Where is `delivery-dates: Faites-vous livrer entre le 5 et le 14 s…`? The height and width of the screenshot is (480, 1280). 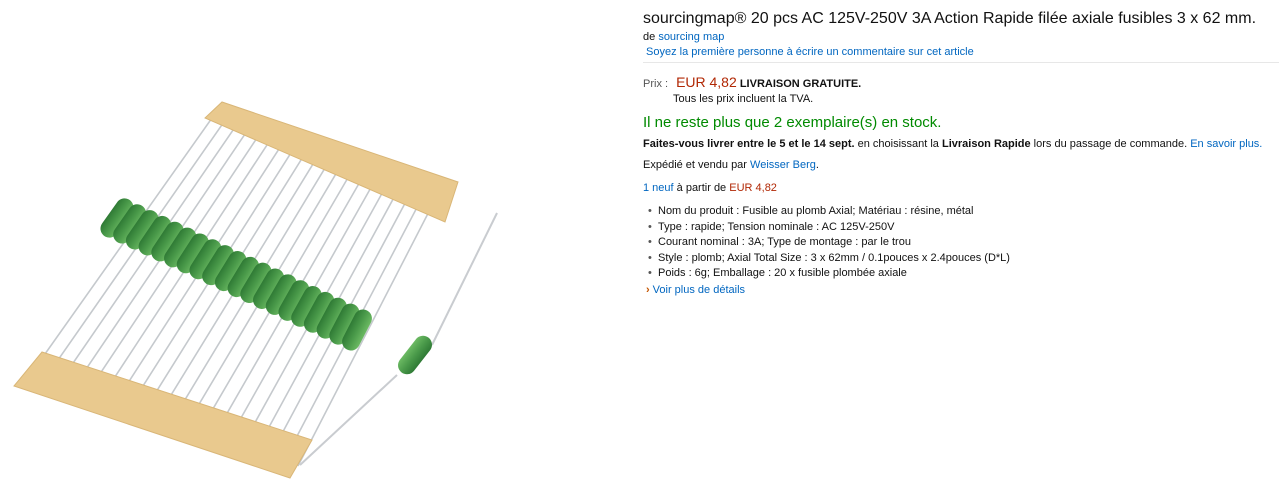 delivery-dates: Faites-vous livrer entre le 5 et le 14 s… is located at coordinates (749, 144).